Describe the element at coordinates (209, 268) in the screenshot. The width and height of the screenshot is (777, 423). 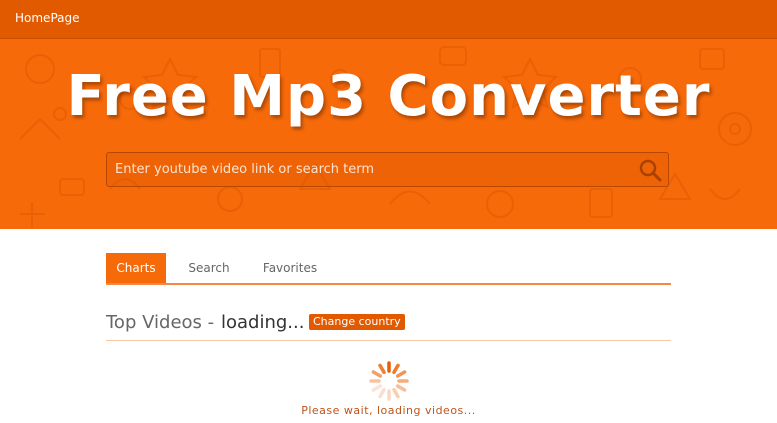
I see `tab-search: Search` at that location.